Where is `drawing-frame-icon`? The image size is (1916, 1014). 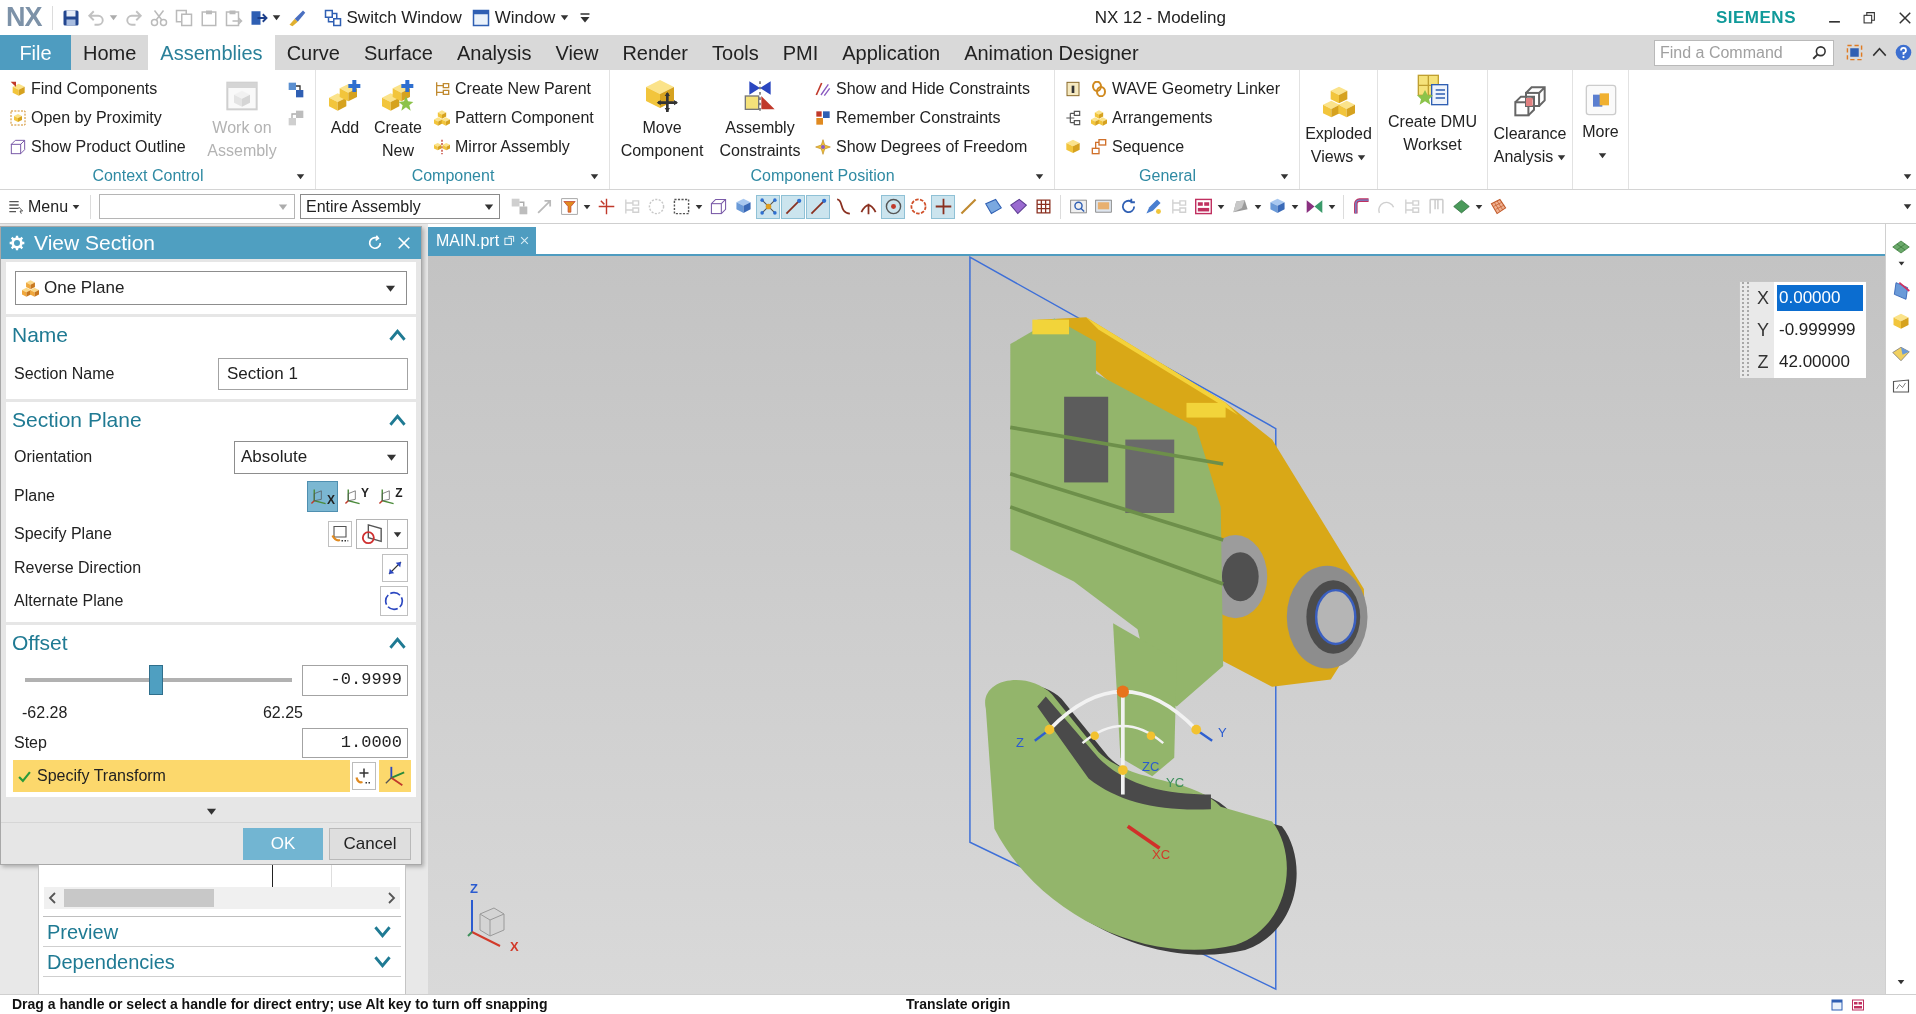 drawing-frame-icon is located at coordinates (1901, 386).